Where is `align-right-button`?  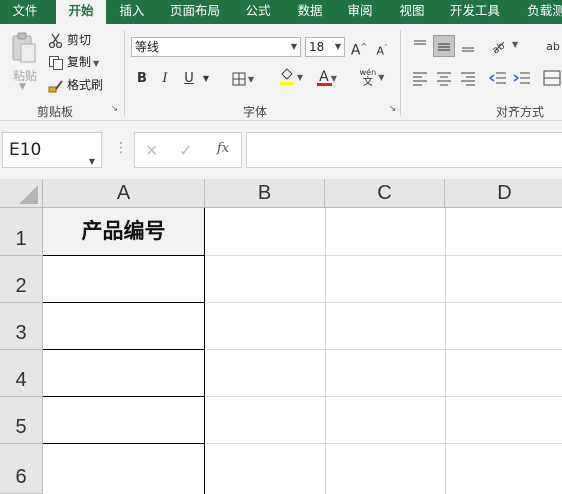 align-right-button is located at coordinates (468, 78).